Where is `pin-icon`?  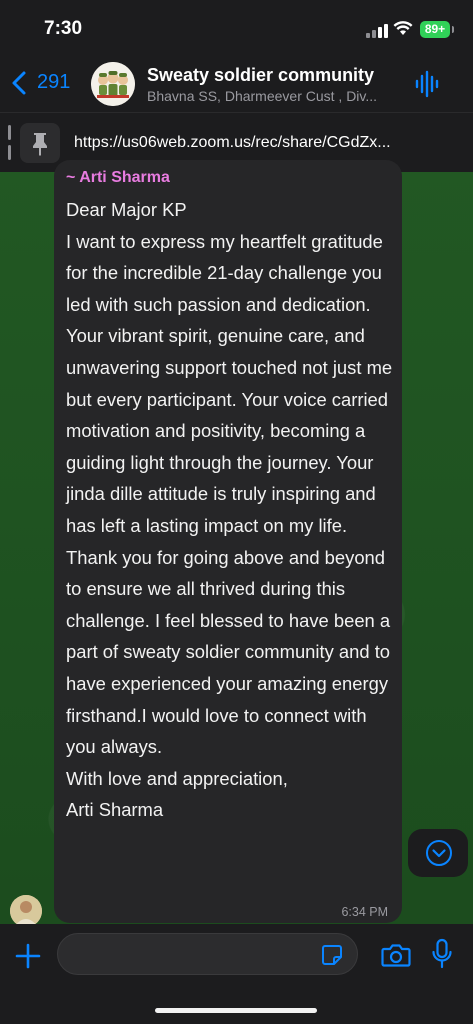 pin-icon is located at coordinates (40, 144).